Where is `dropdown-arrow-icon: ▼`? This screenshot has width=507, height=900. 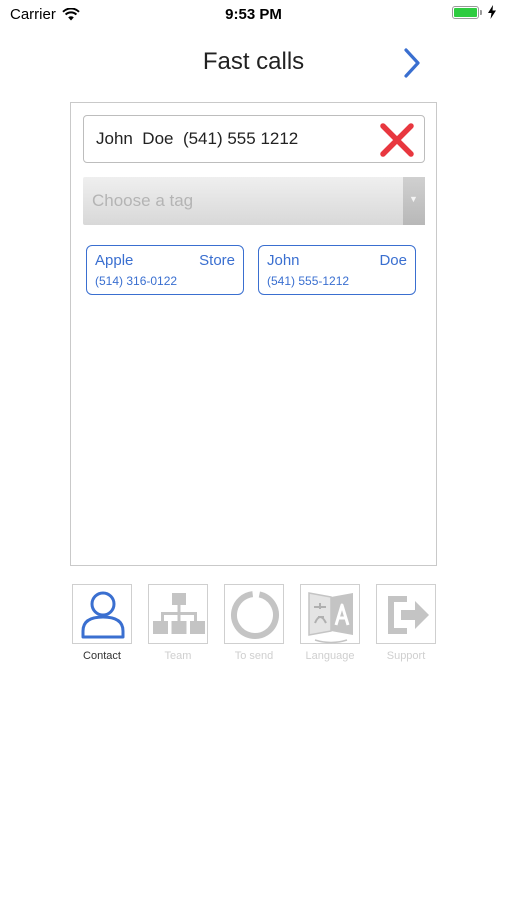
dropdown-arrow-icon: ▼ is located at coordinates (413, 199).